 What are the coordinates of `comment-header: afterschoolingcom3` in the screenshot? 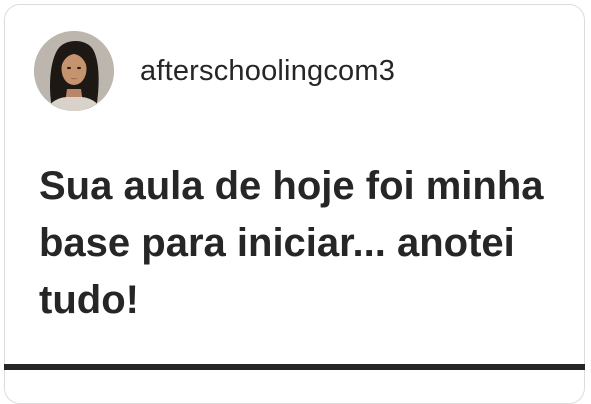 It's located at (214, 71).